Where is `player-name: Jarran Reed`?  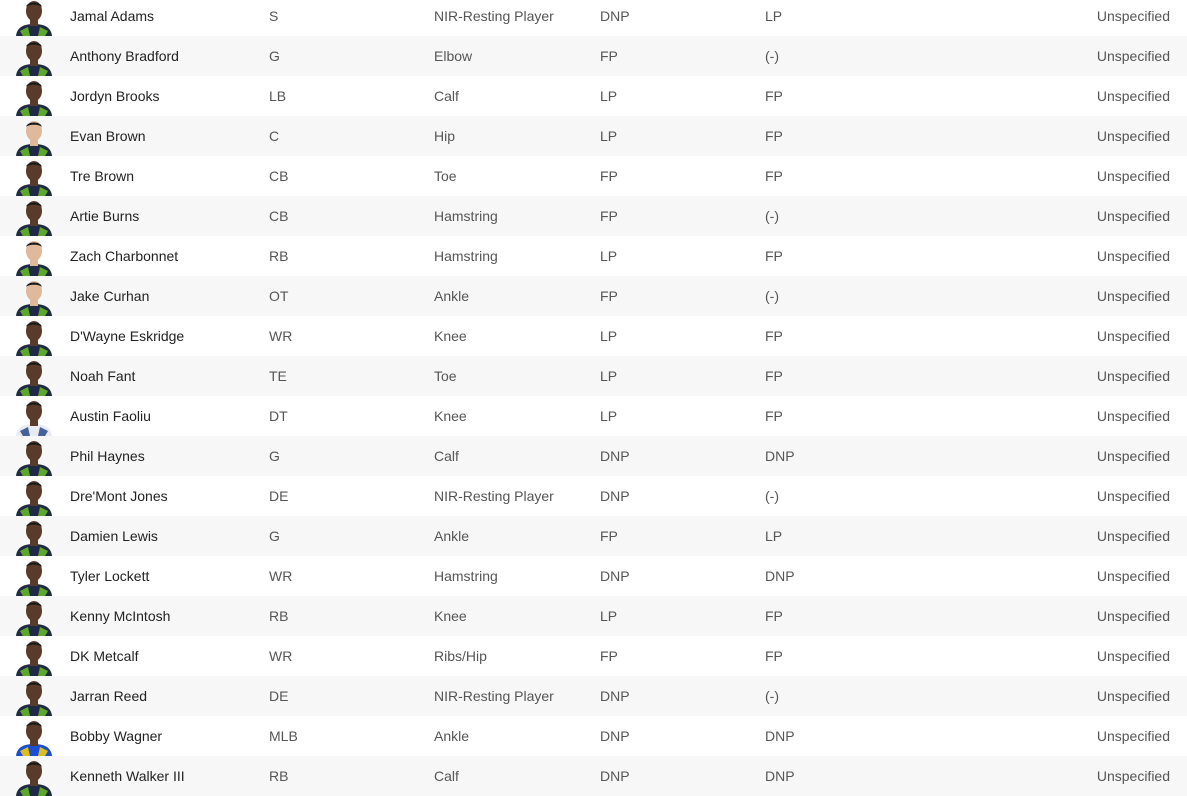
player-name: Jarran Reed is located at coordinates (108, 696).